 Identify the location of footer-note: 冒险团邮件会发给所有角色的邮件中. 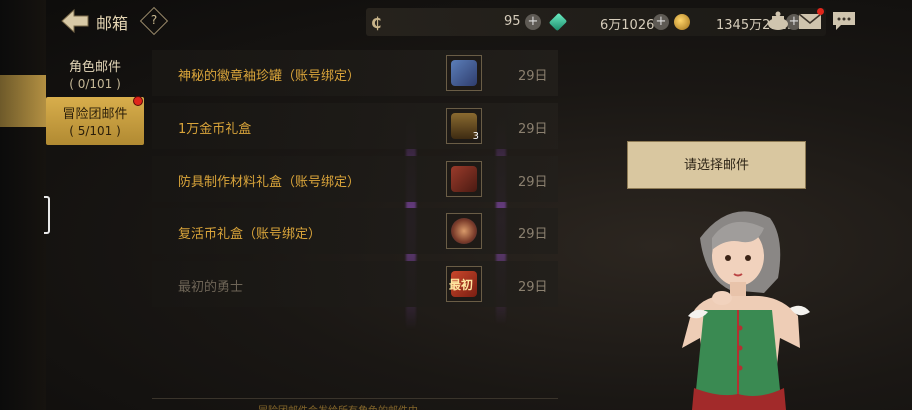
(338, 406).